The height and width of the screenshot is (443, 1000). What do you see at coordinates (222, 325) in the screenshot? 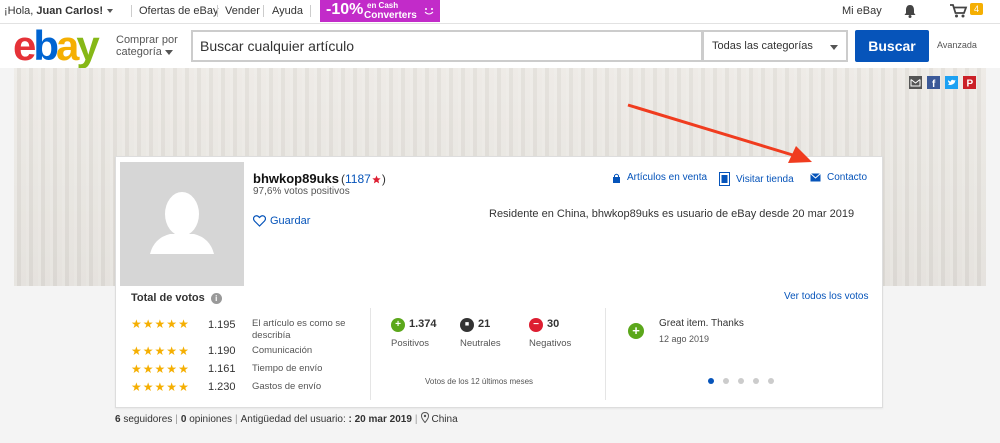
I see `rating-count: 1.195` at bounding box center [222, 325].